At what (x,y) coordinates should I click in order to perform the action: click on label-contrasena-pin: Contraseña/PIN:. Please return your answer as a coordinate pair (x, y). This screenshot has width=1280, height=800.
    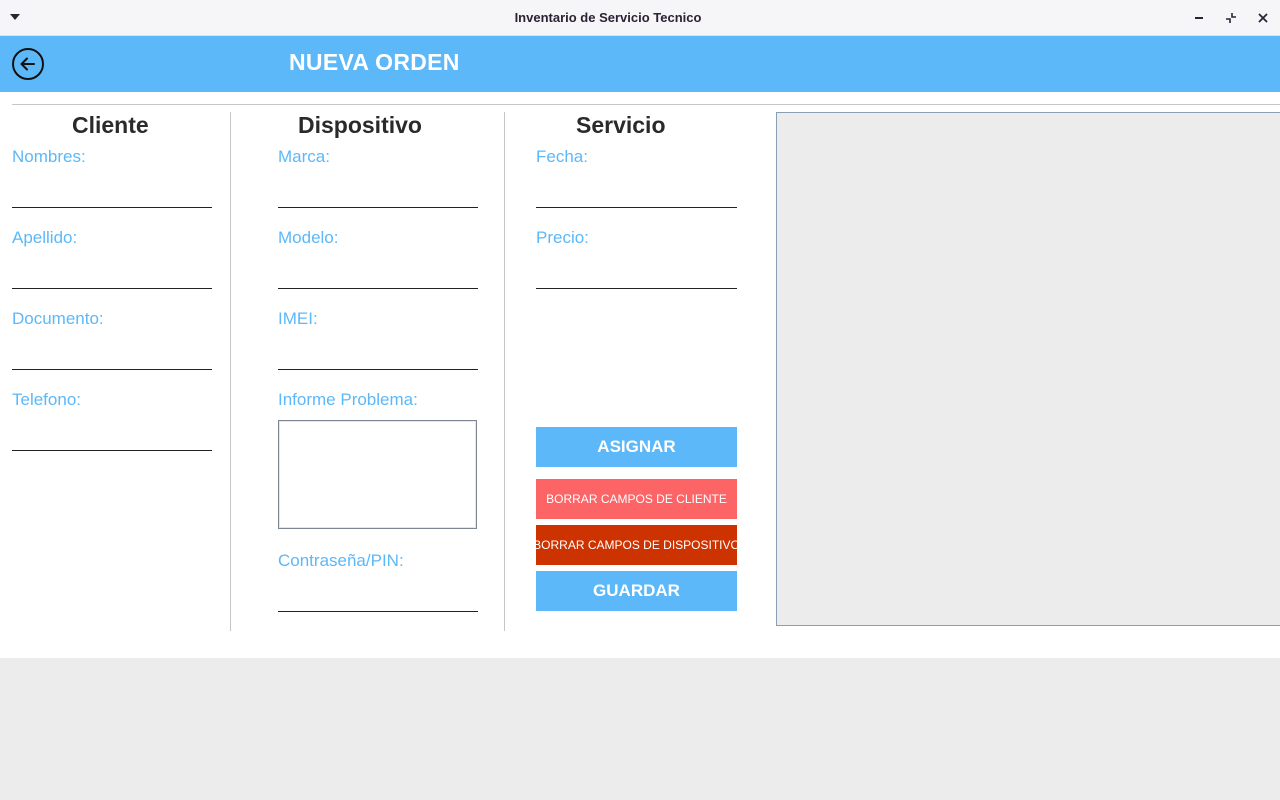
    Looking at the image, I should click on (341, 560).